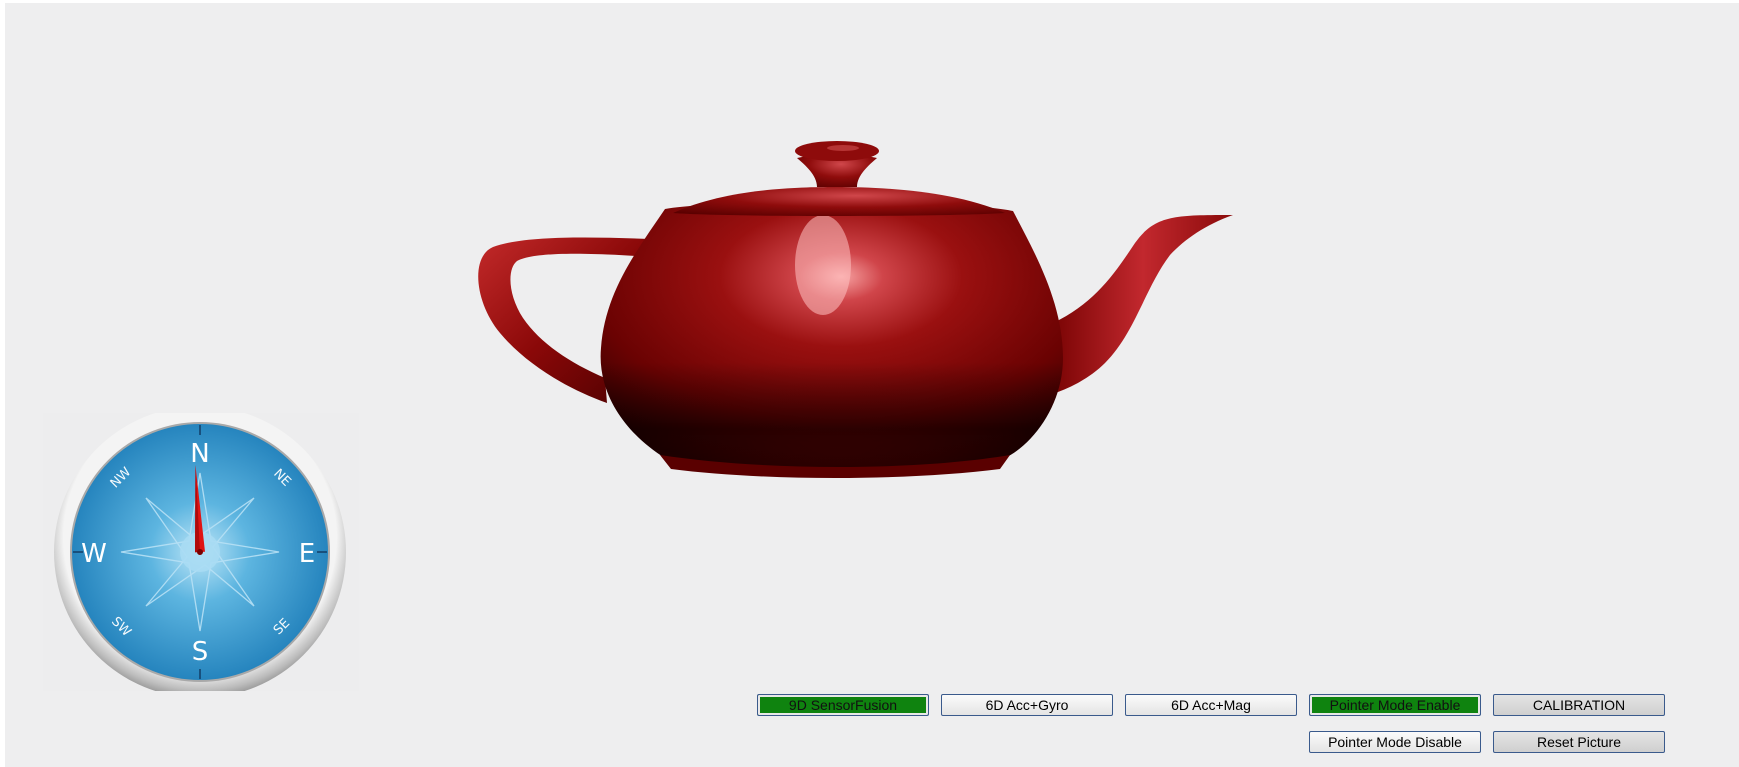 Image resolution: width=1739 pixels, height=767 pixels. Describe the element at coordinates (843, 705) in the screenshot. I see `sensor-fusion-9d-button: 9D SensorFusion` at that location.